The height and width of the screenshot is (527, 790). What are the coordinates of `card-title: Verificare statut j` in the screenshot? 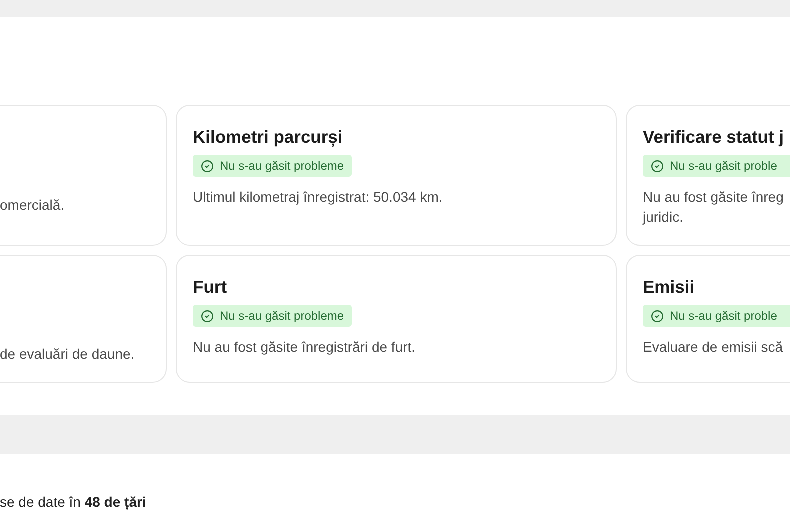 It's located at (713, 137).